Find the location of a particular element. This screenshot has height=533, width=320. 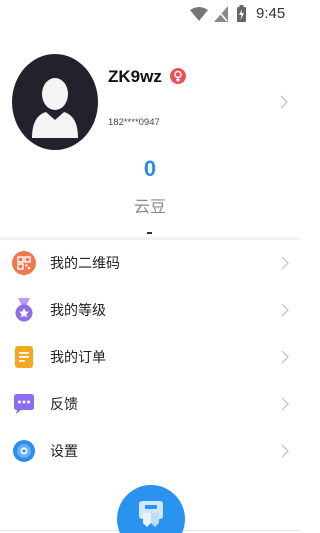

menu-item-label: 我的订单 is located at coordinates (78, 358).